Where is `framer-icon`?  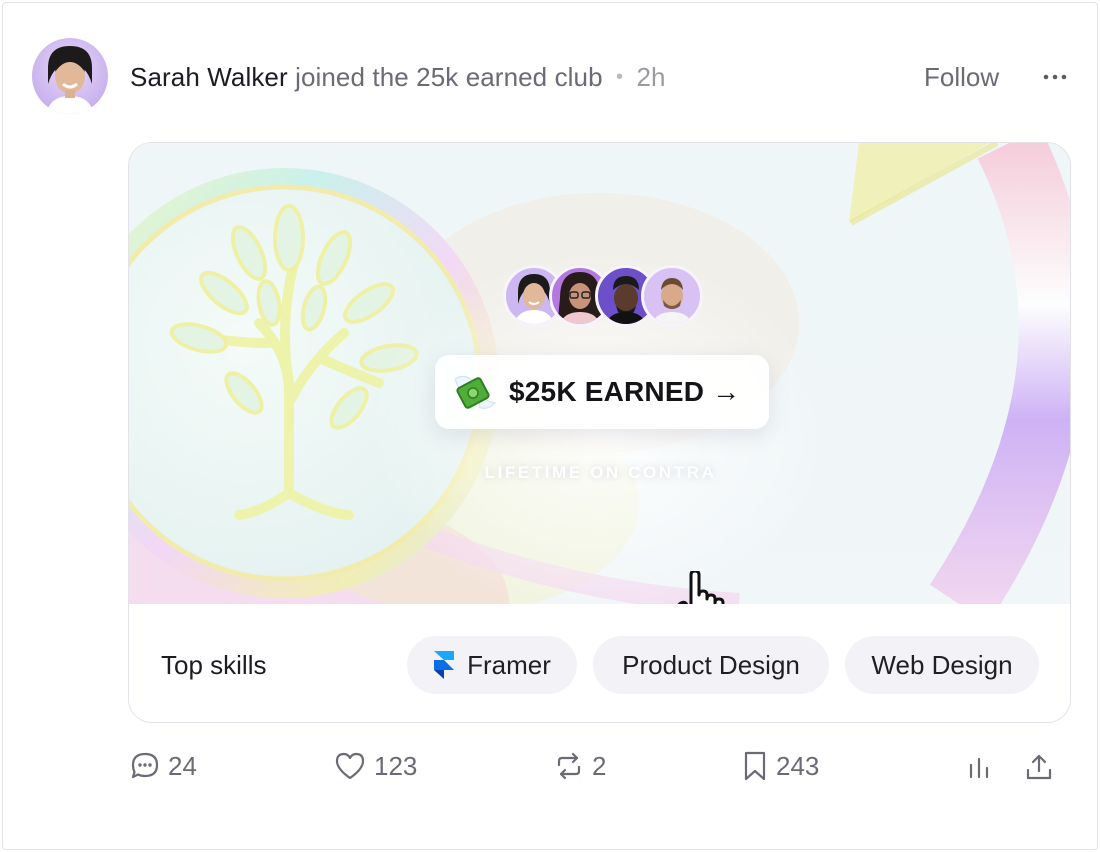
framer-icon is located at coordinates (444, 665).